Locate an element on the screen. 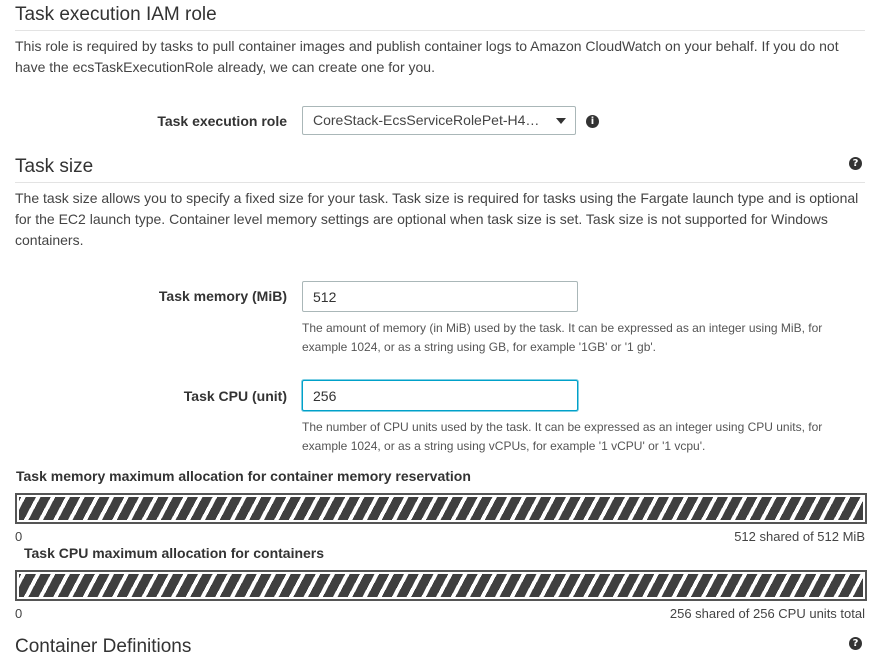 This screenshot has width=885, height=663. cpu-allocation-max: 256 shared of 256 CPU units total is located at coordinates (767, 613).